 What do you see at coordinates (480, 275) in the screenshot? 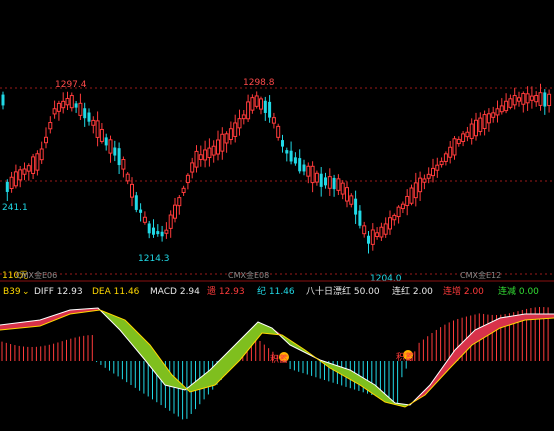
I see `period-label-3: CMX金E12` at bounding box center [480, 275].